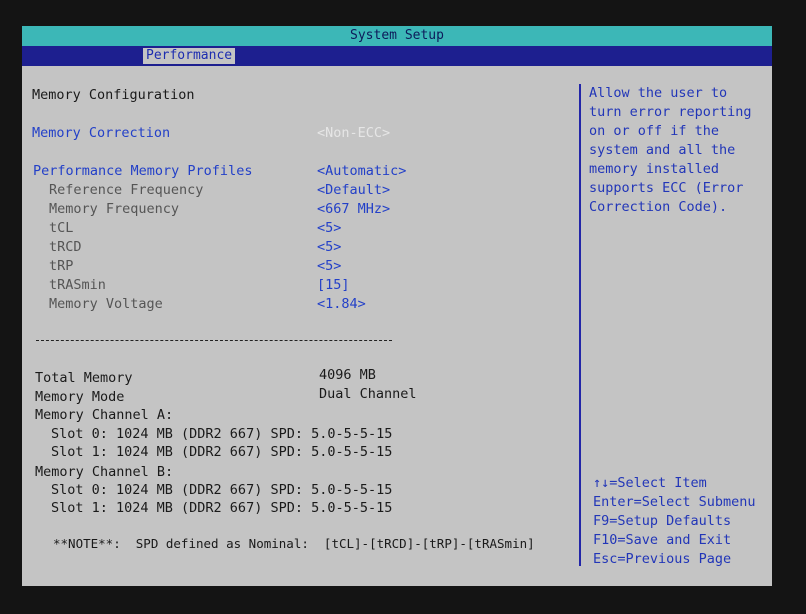  What do you see at coordinates (347, 375) in the screenshot?
I see `total-memory-value: 4096 MB` at bounding box center [347, 375].